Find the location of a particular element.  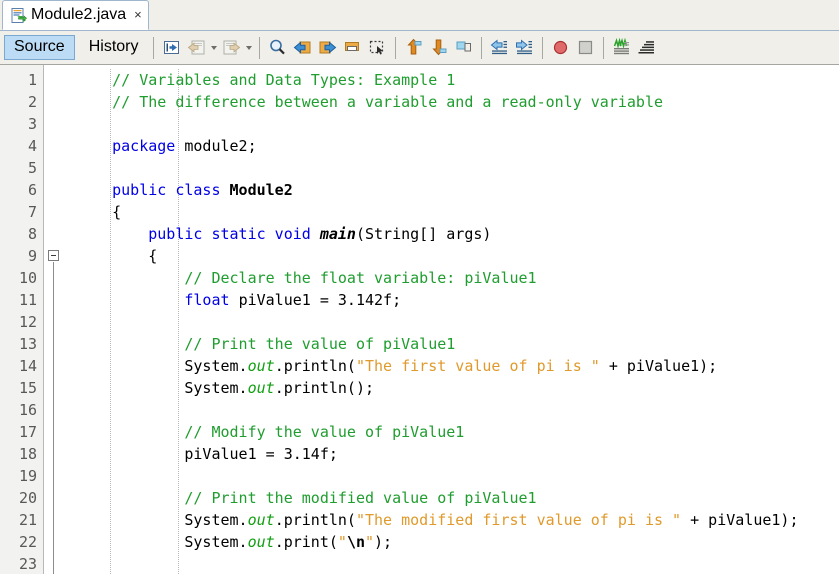

code-line: piValue1 = 3.14f; is located at coordinates (452, 454).